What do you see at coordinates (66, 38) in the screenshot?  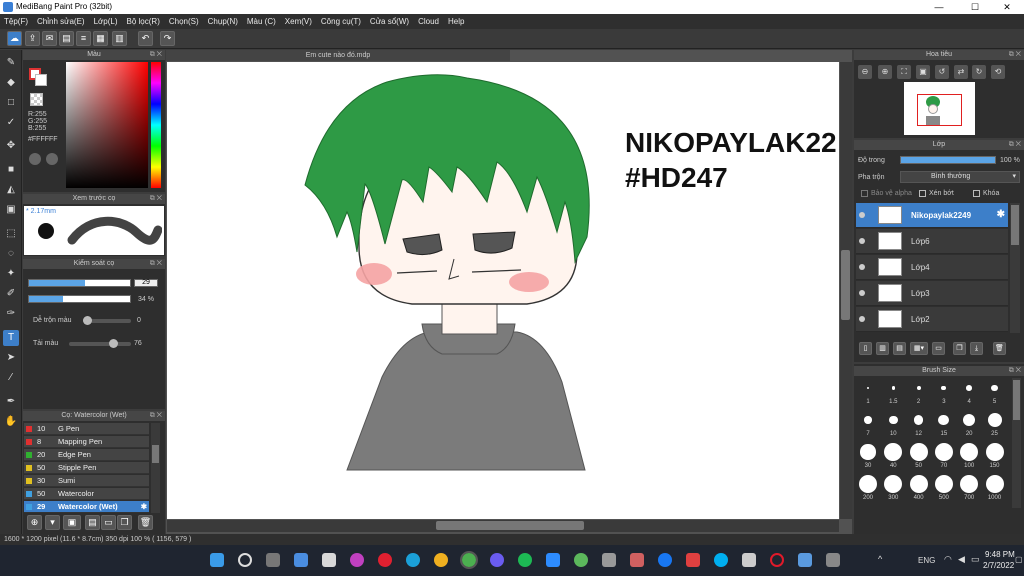 I see `note-icon: ▤` at bounding box center [66, 38].